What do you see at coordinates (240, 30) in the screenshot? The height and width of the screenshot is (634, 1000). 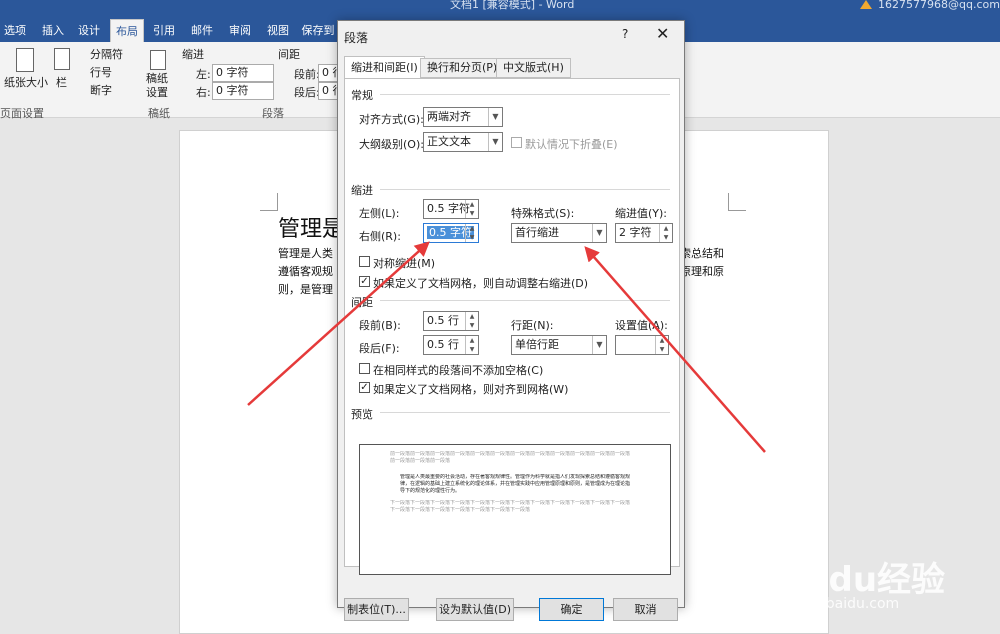 I see `tab-review: 审阅` at bounding box center [240, 30].